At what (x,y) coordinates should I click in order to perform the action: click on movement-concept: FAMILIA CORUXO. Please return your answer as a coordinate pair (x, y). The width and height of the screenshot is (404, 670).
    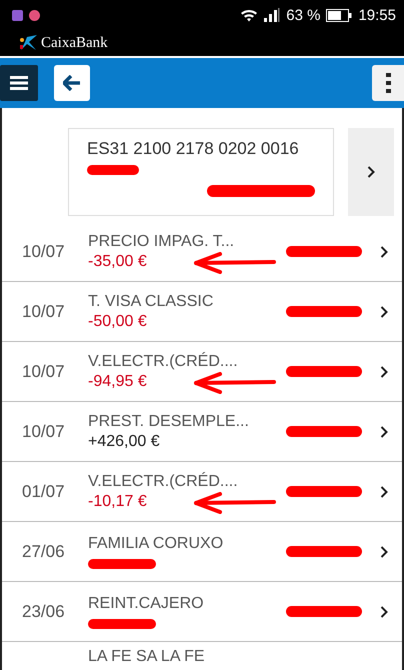
    Looking at the image, I should click on (156, 543).